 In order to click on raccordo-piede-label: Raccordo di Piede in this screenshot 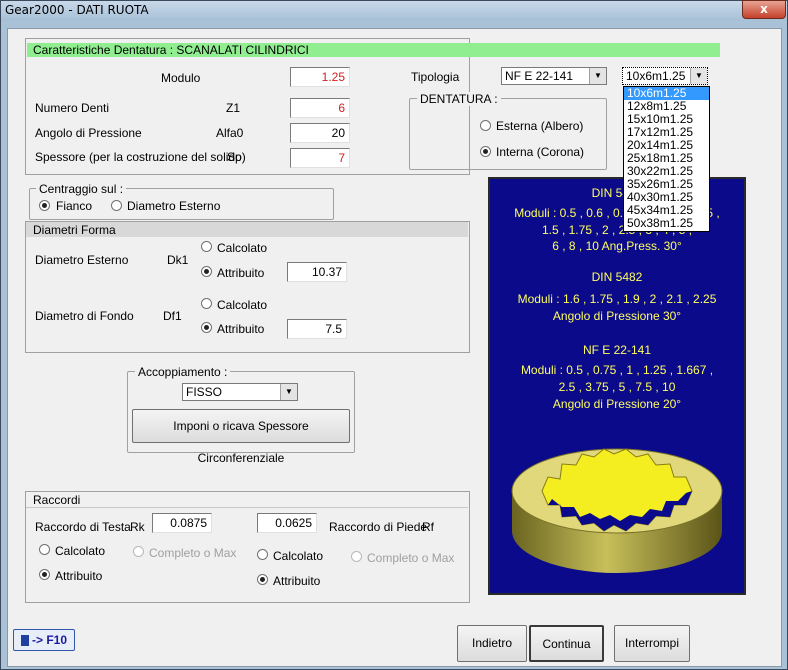, I will do `click(378, 527)`.